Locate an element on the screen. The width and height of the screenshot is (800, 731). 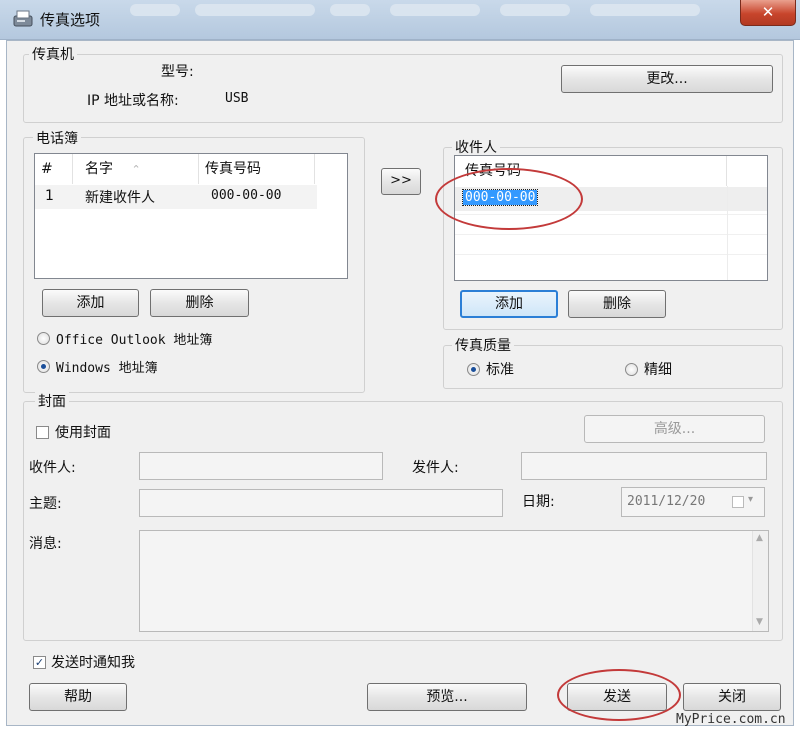
cover-date-label: 日期: is located at coordinates (538, 502).